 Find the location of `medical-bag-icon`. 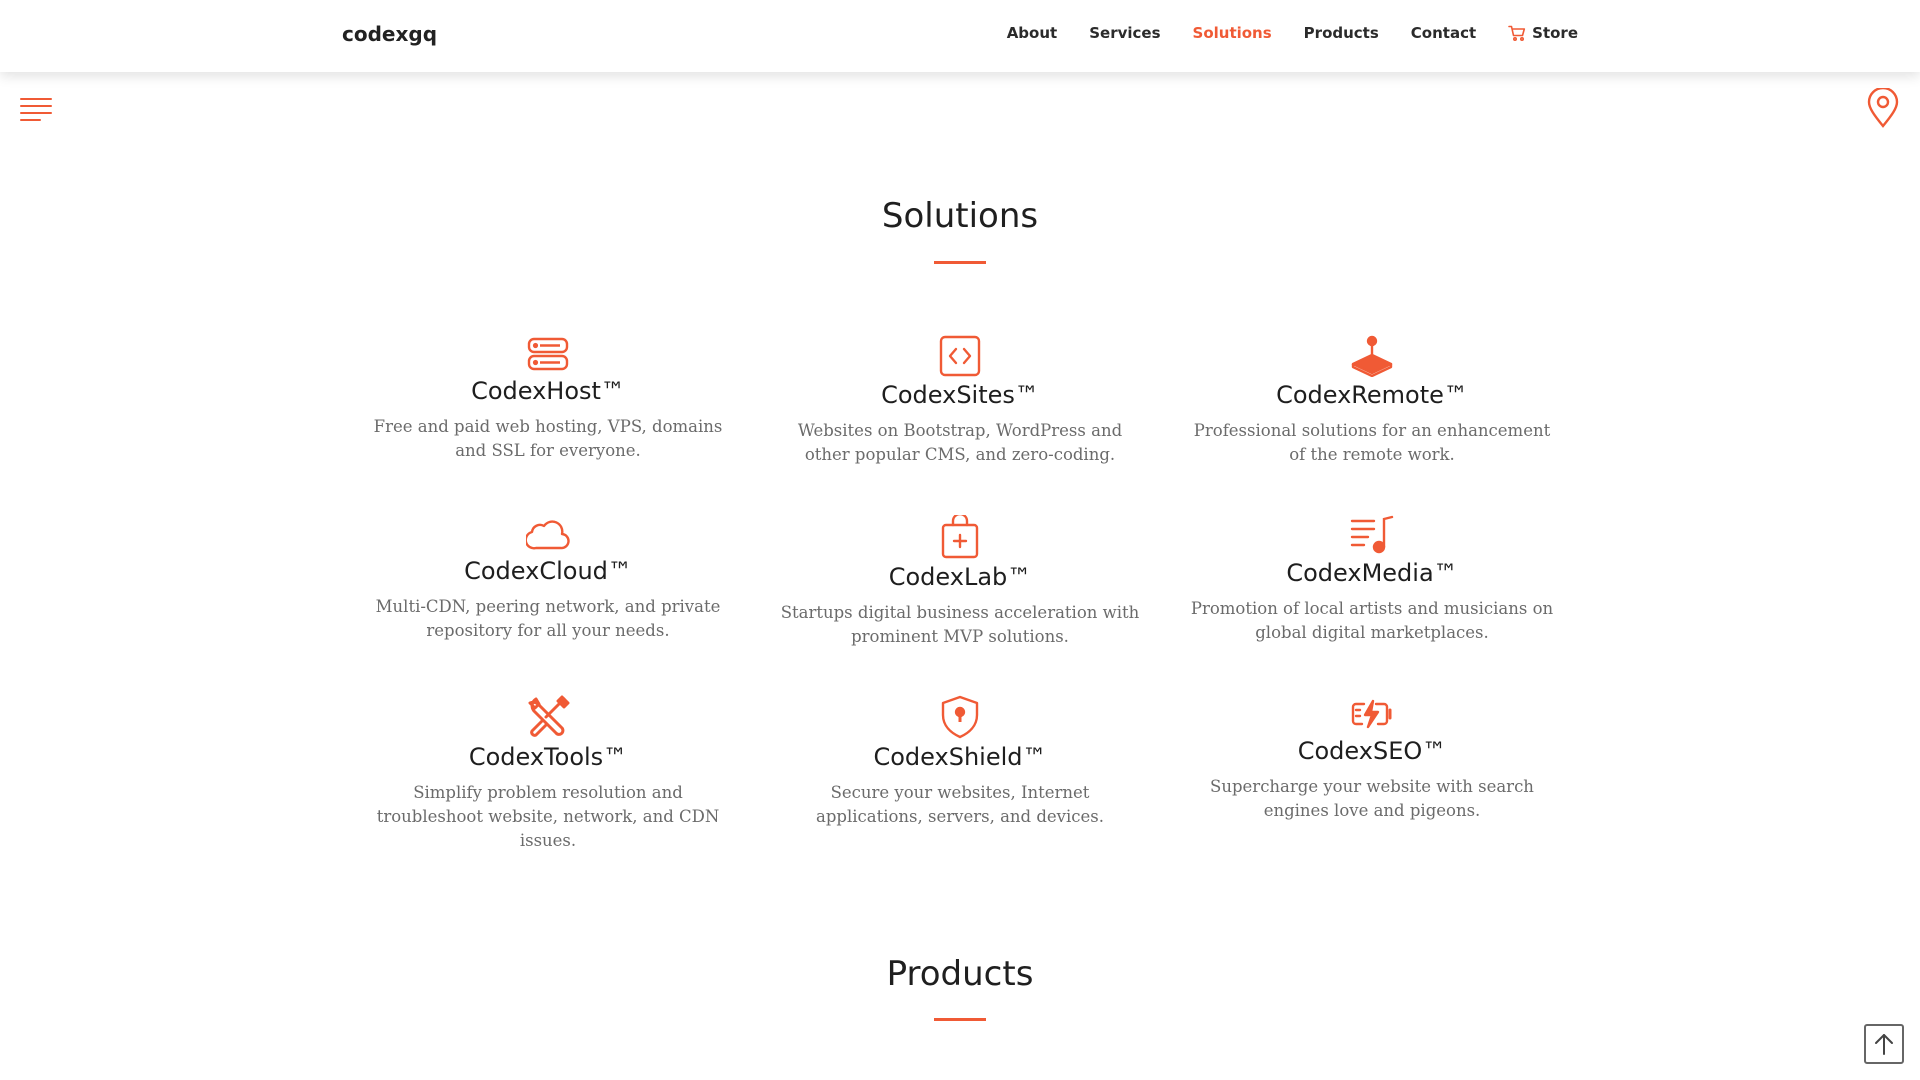

medical-bag-icon is located at coordinates (960, 537).